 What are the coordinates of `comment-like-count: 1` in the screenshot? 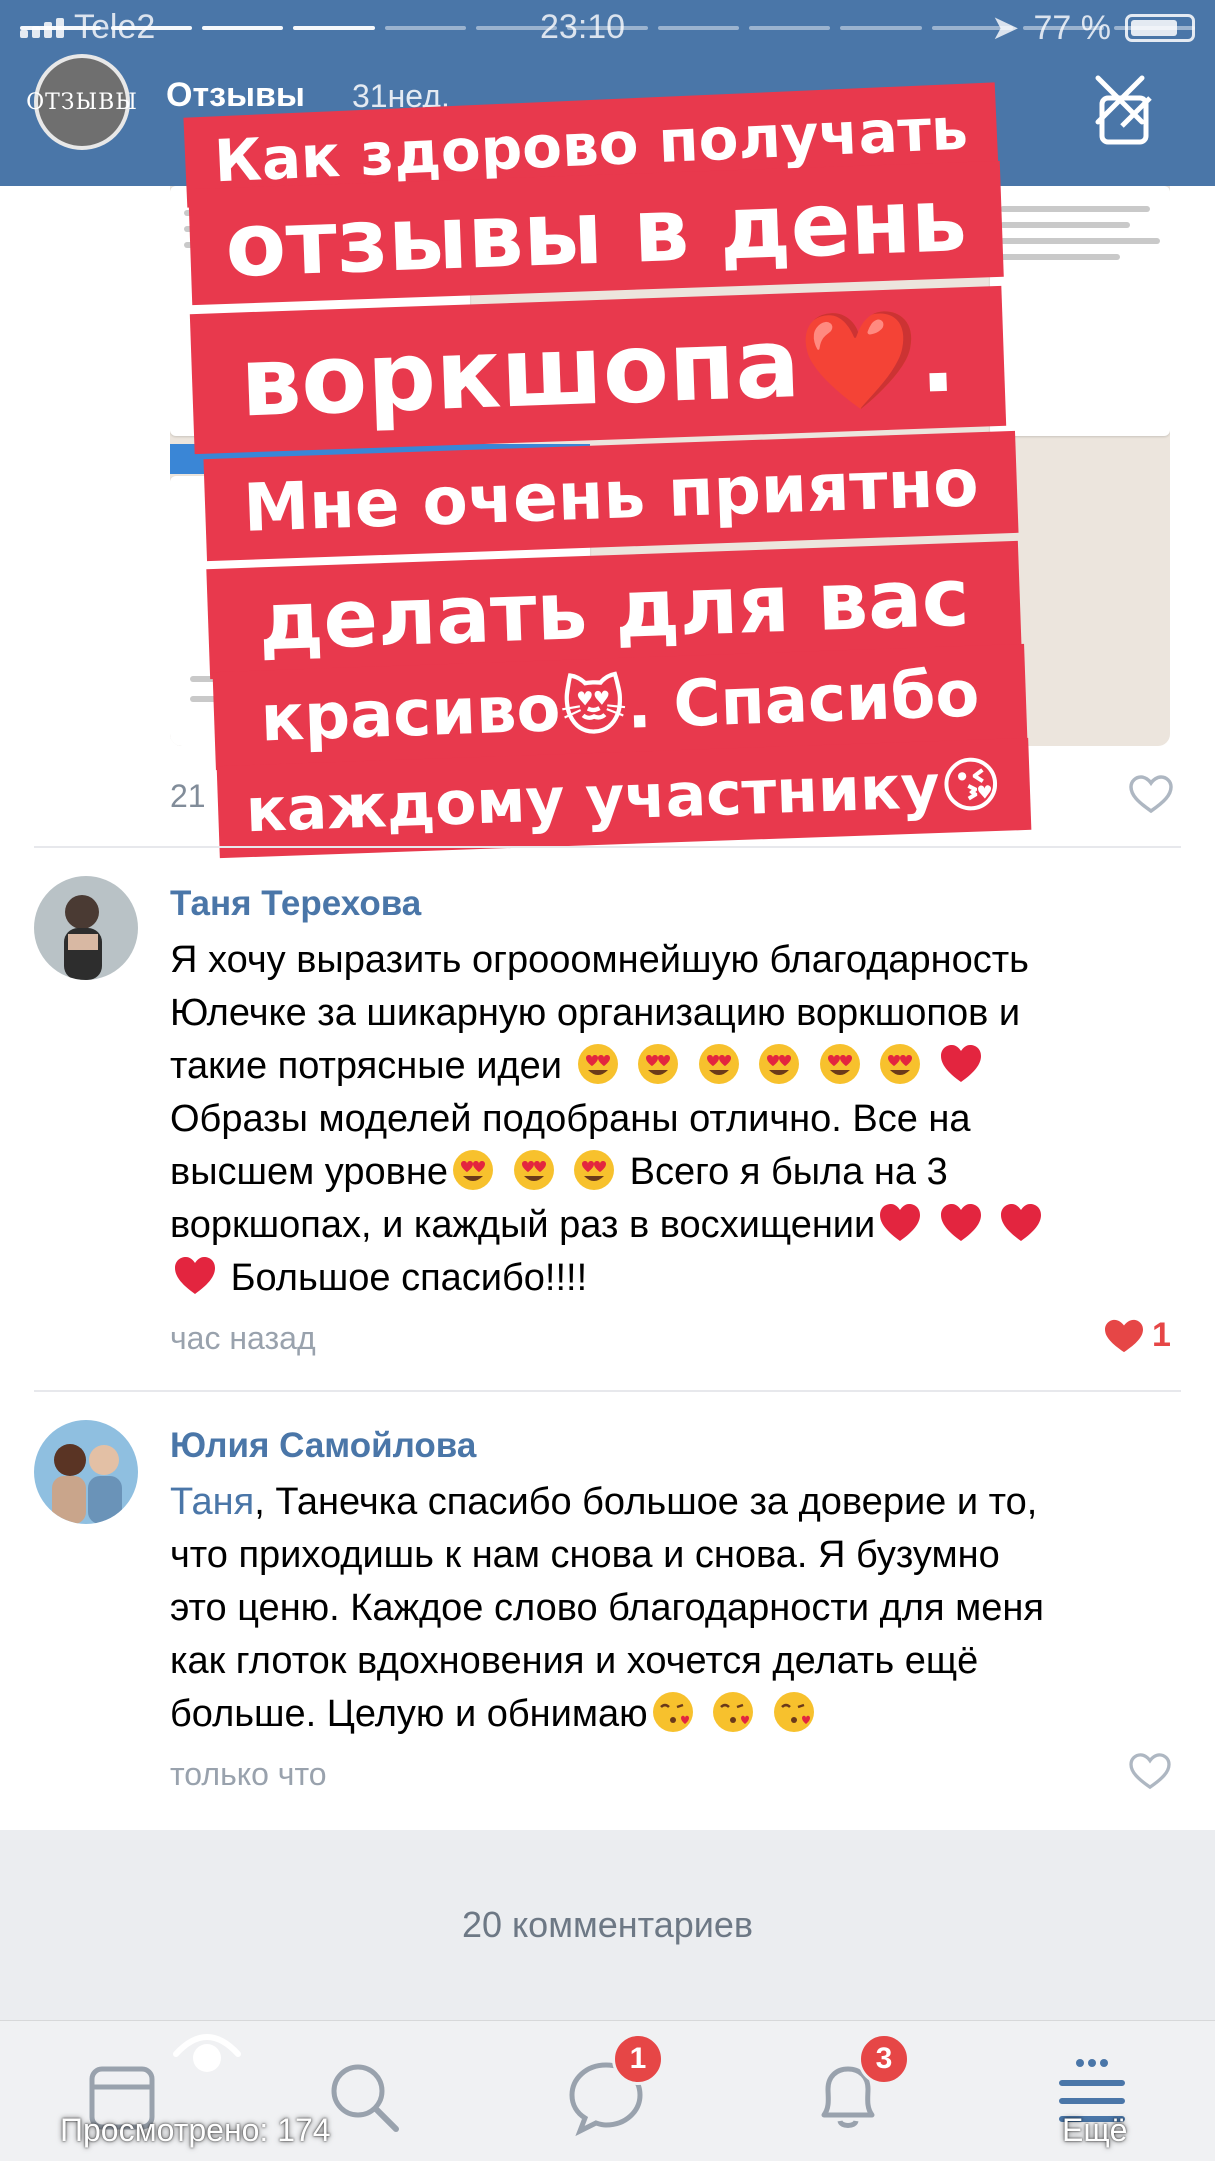 It's located at (1161, 1335).